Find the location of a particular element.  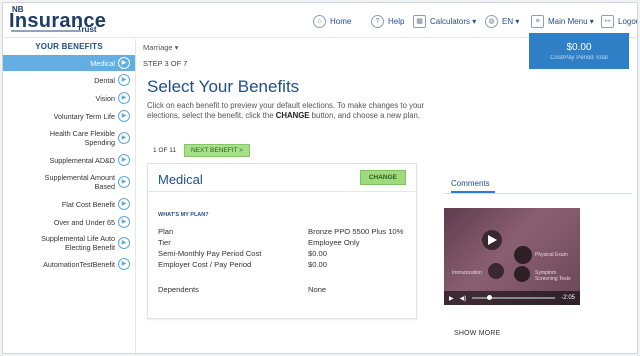

sidebar-item-label: Flat Cost Benefit is located at coordinates (88, 204).